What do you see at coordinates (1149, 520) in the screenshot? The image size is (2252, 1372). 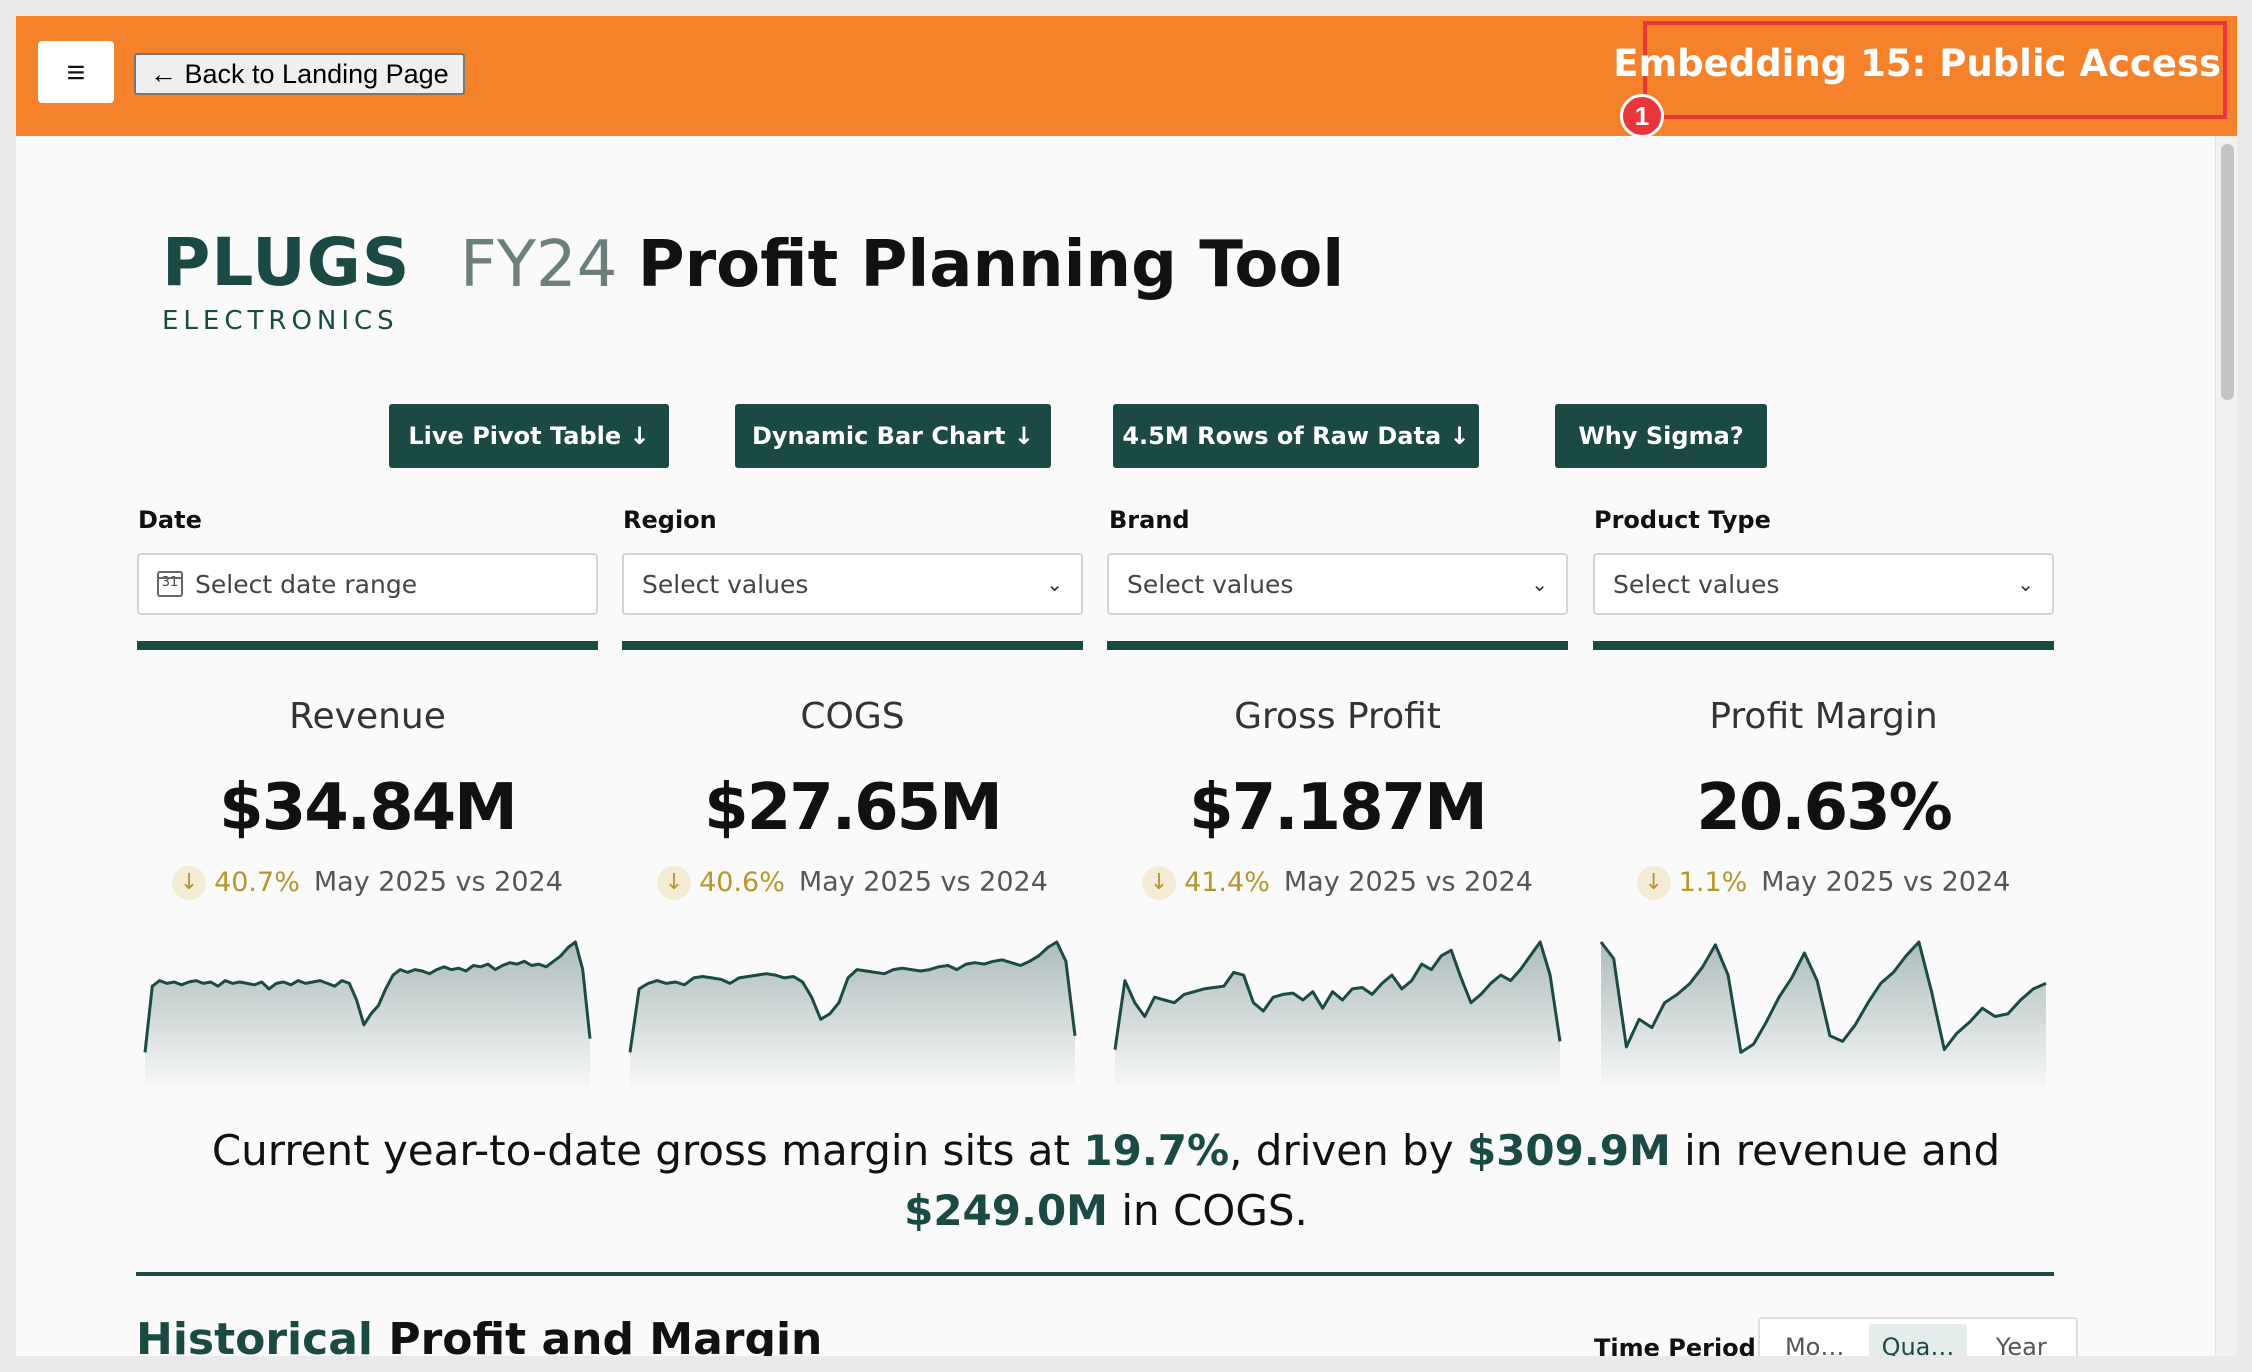 I see `filter-label-brand: Brand` at bounding box center [1149, 520].